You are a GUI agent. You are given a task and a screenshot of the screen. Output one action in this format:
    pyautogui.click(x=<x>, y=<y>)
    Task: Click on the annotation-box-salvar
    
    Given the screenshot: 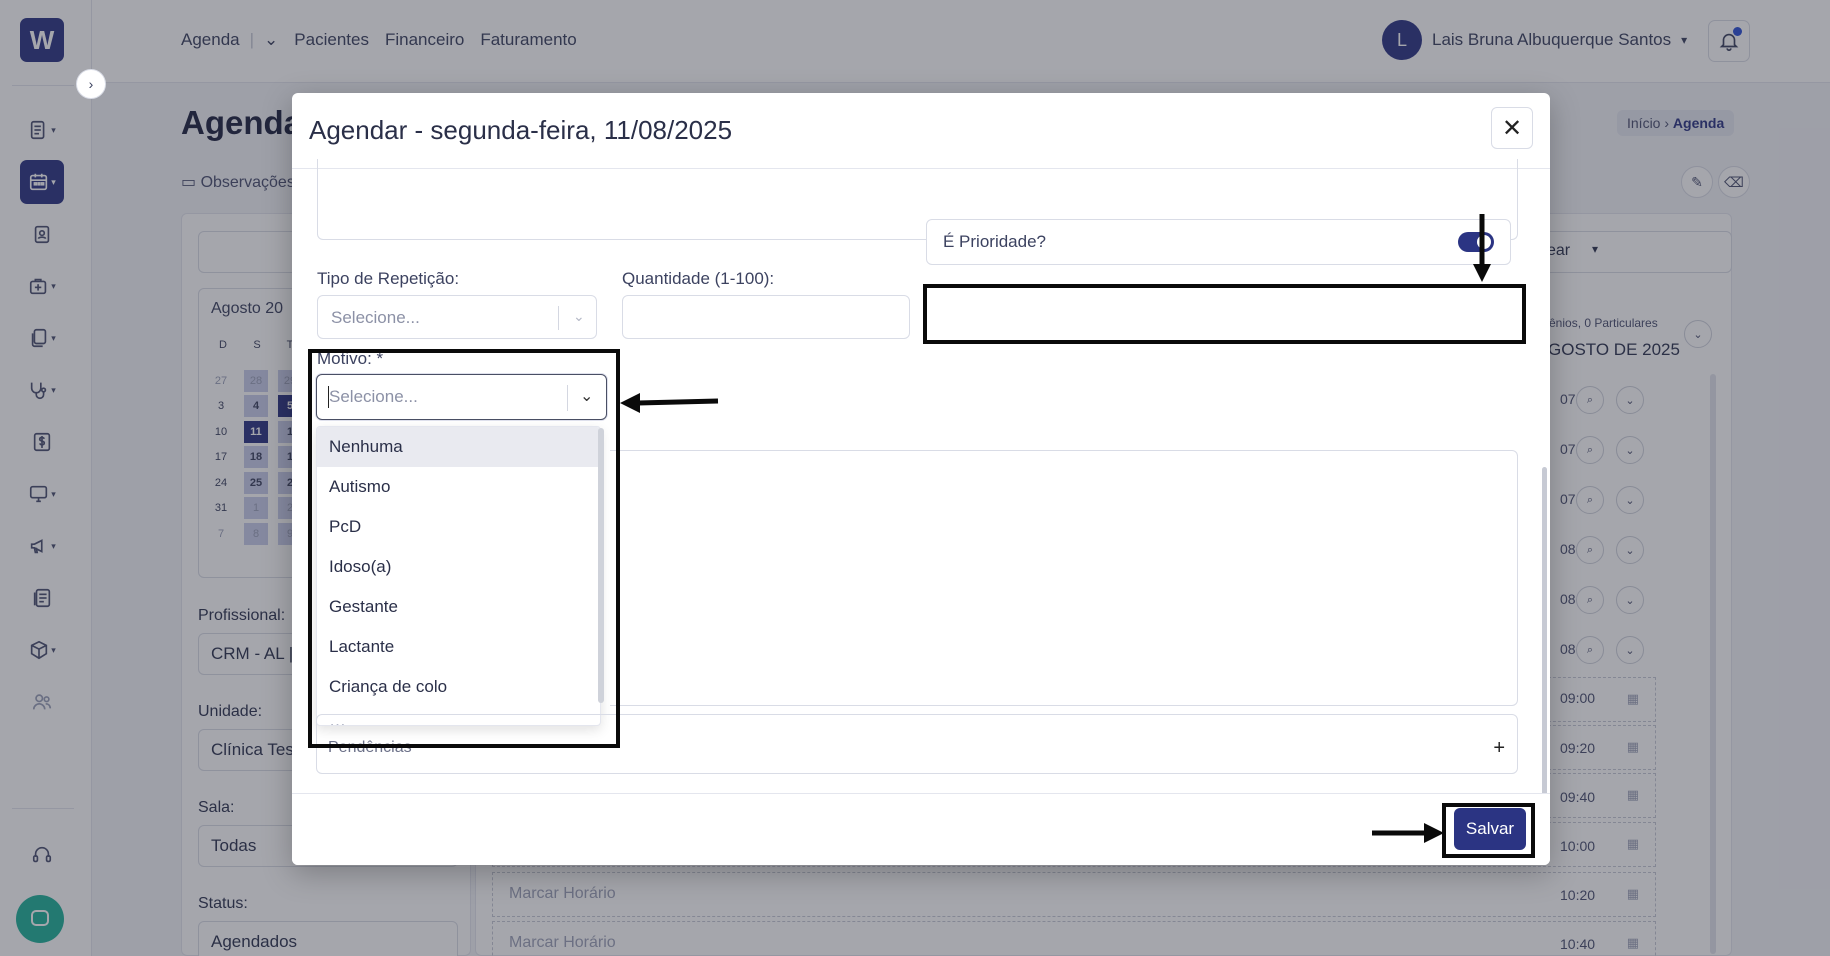 What is the action you would take?
    pyautogui.click(x=1488, y=830)
    